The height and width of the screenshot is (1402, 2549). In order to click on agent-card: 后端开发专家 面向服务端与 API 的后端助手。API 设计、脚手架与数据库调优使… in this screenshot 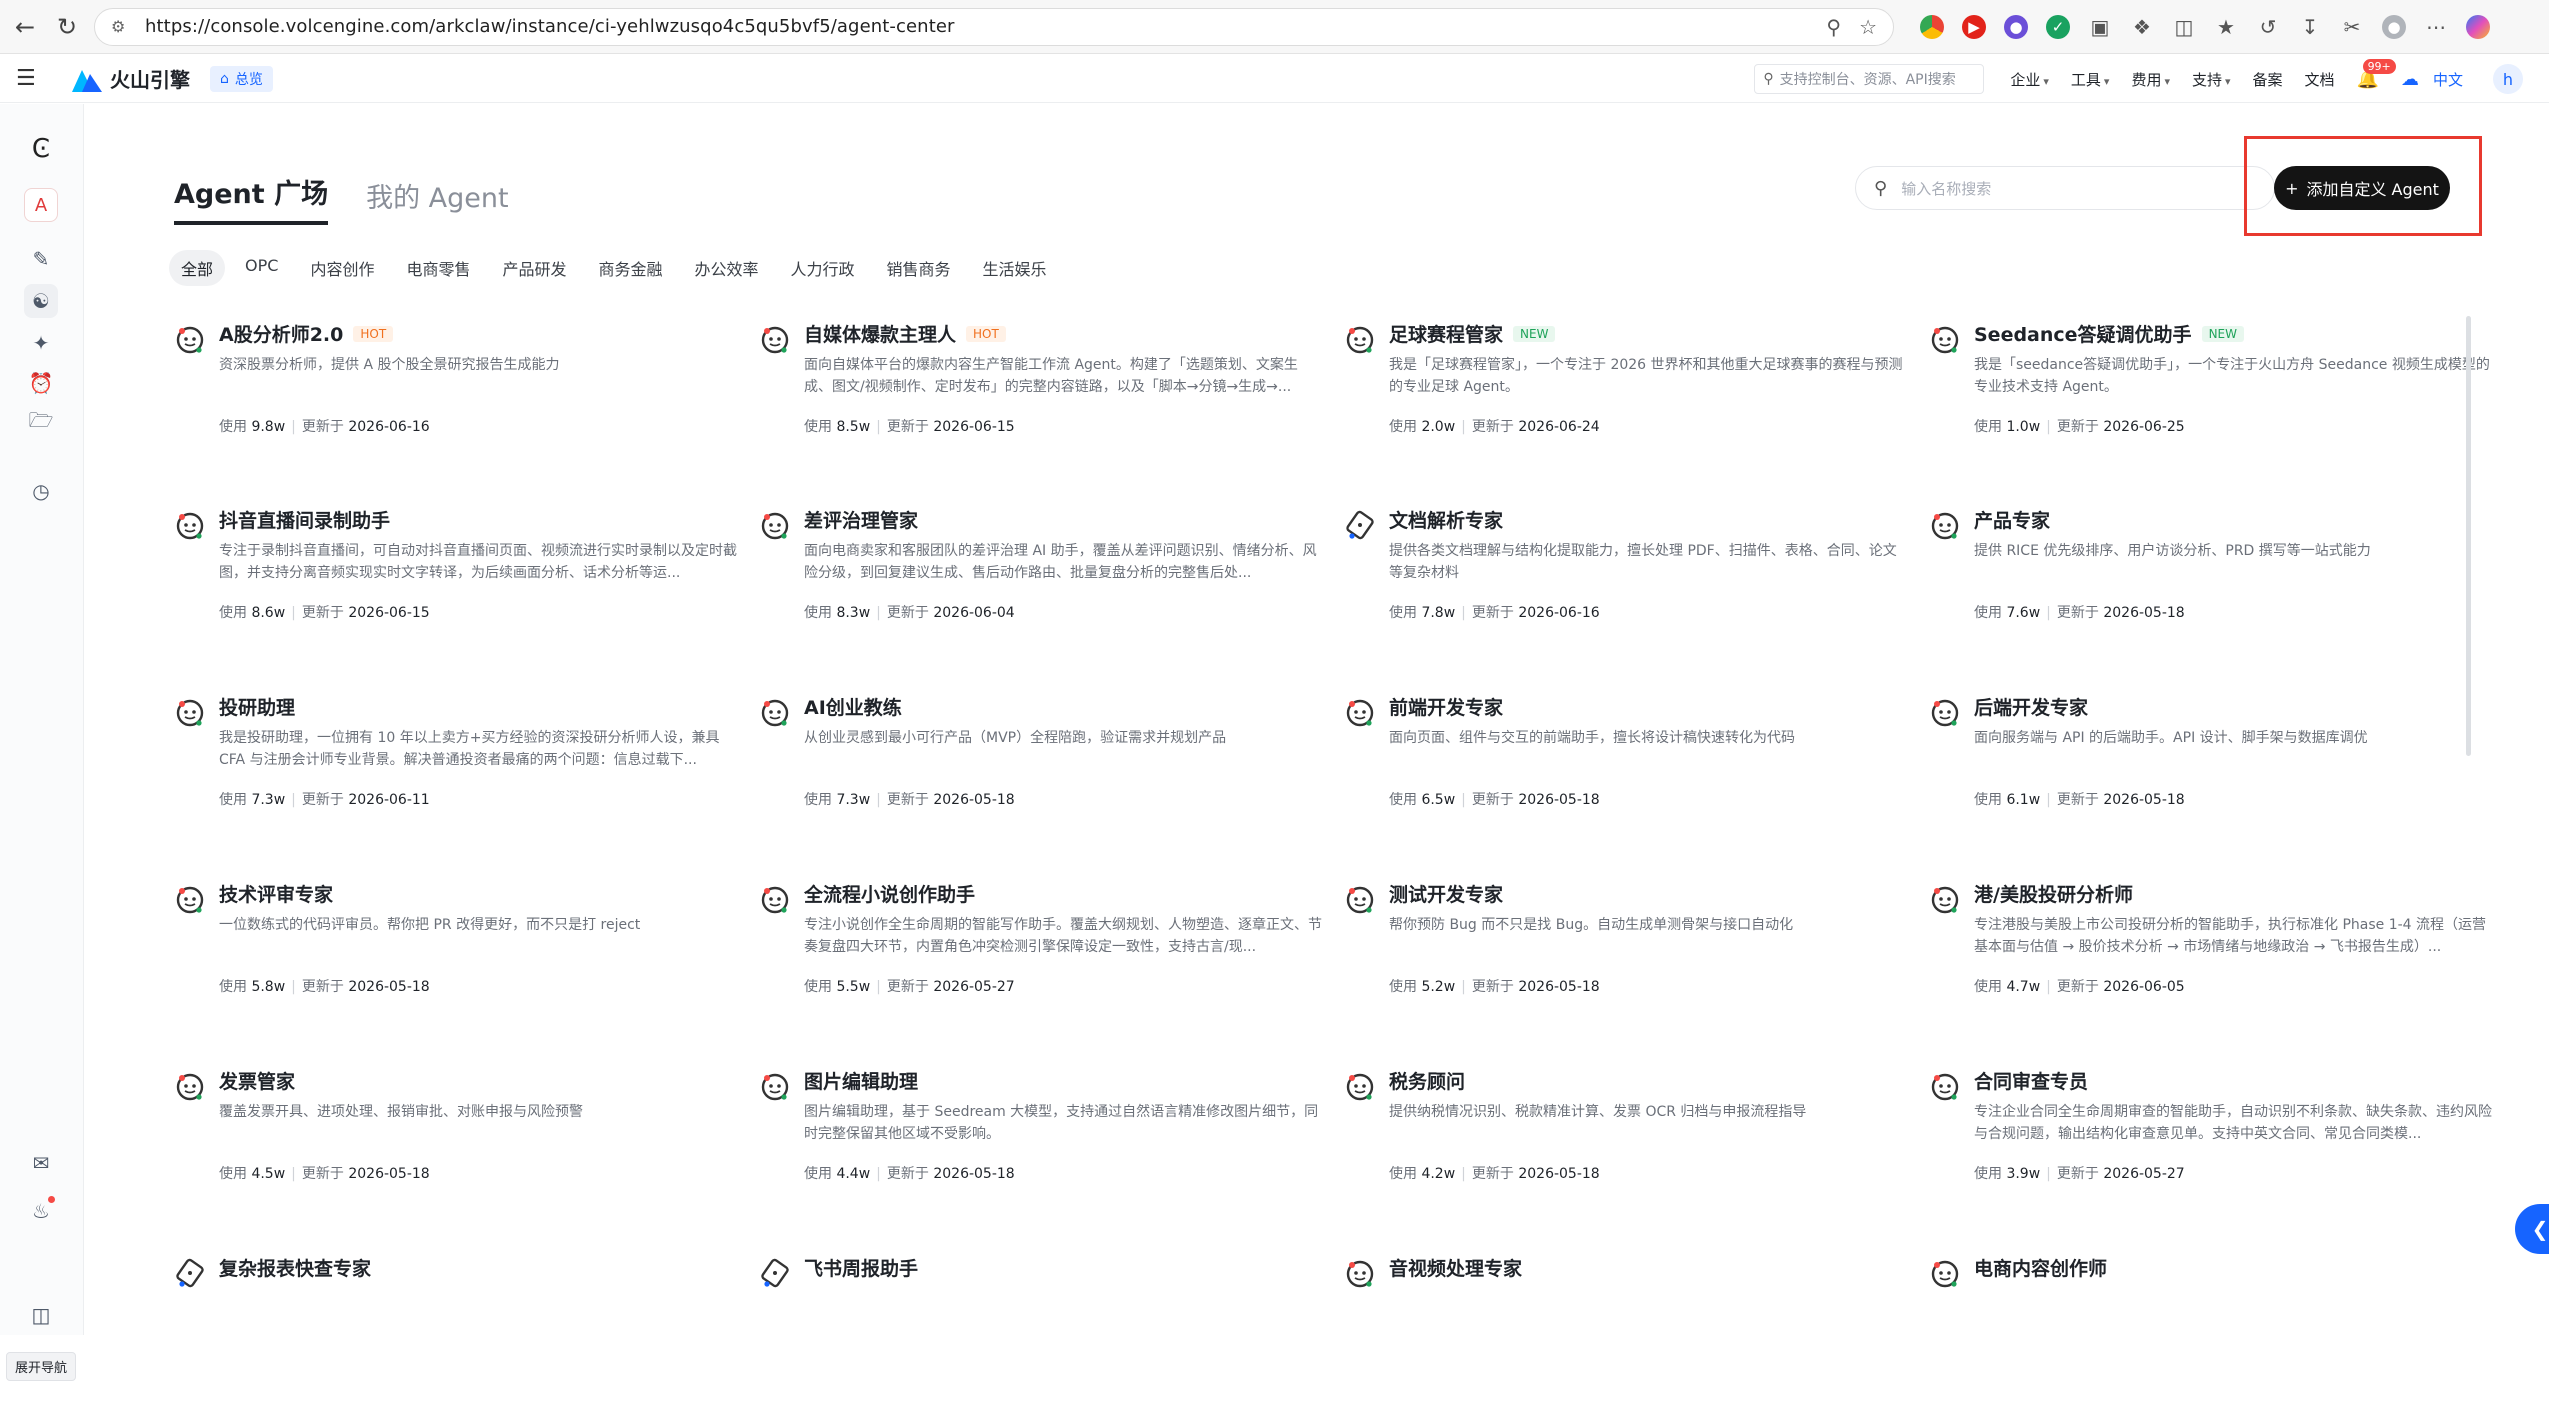, I will do `click(2204, 766)`.